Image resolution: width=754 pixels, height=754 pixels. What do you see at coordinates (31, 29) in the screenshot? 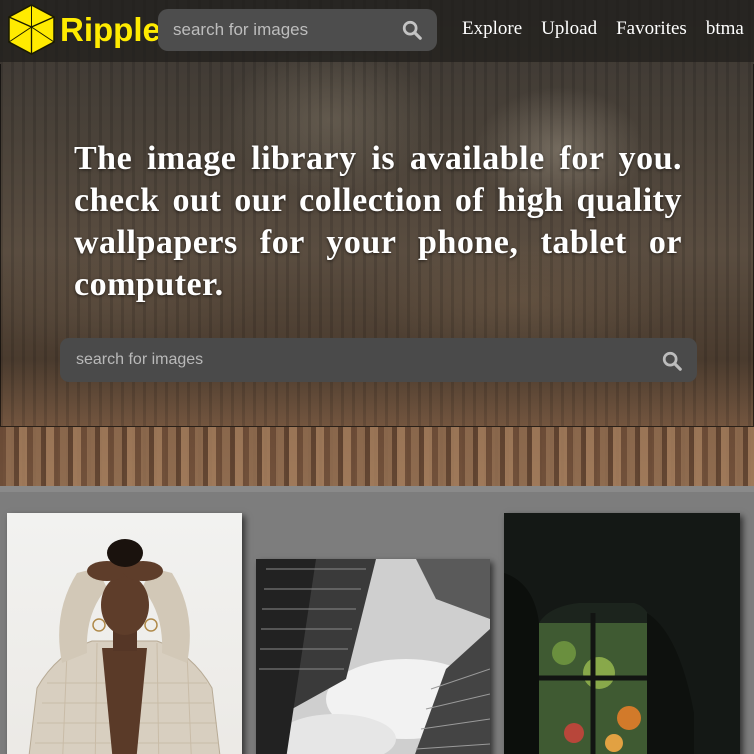
I see `hexagon-logo-icon` at bounding box center [31, 29].